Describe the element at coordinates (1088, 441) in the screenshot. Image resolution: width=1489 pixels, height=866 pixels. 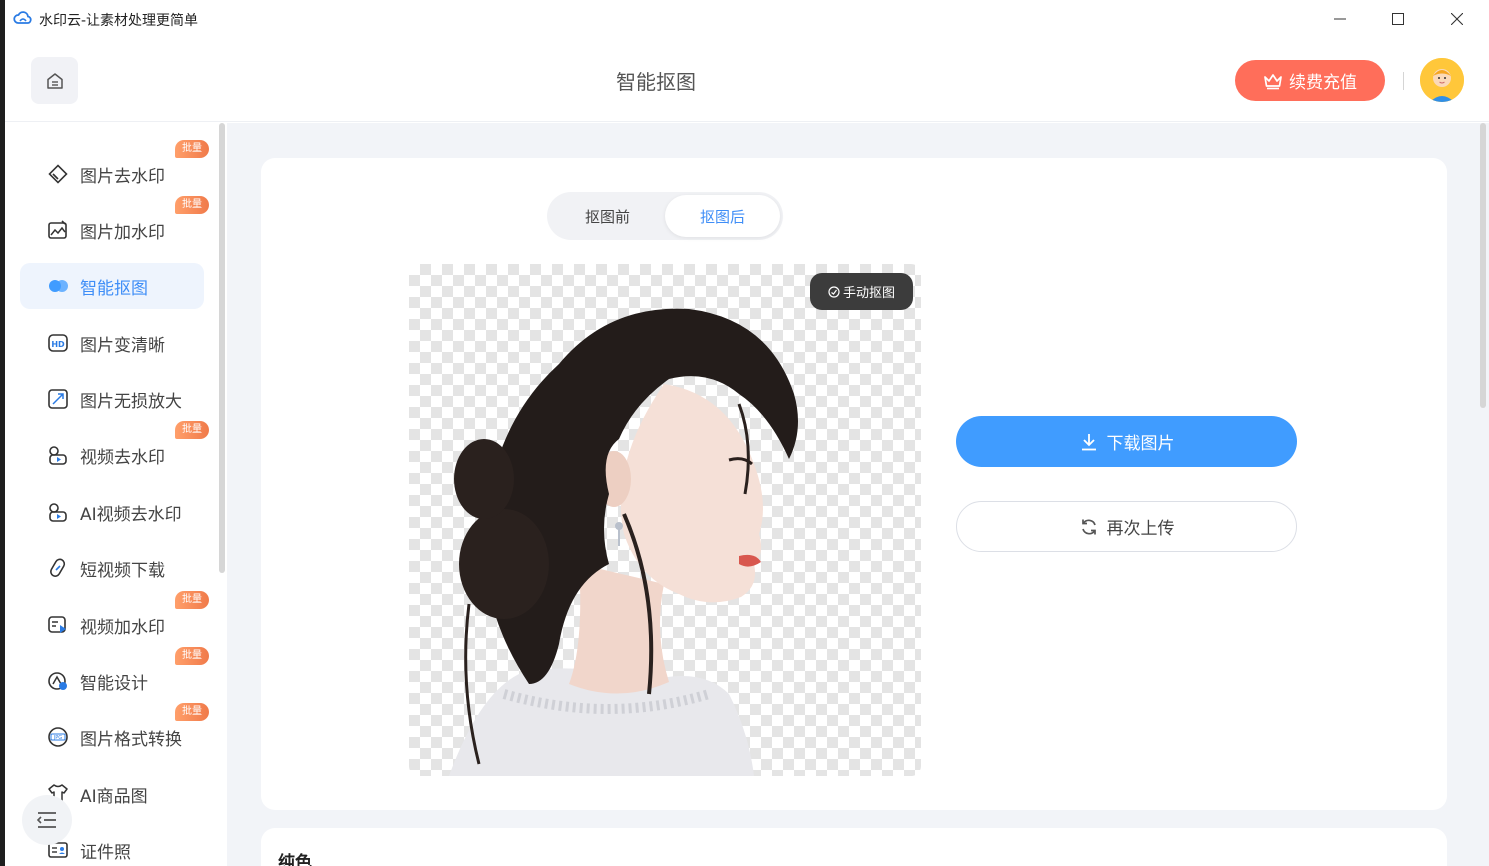
I see `download-icon` at that location.